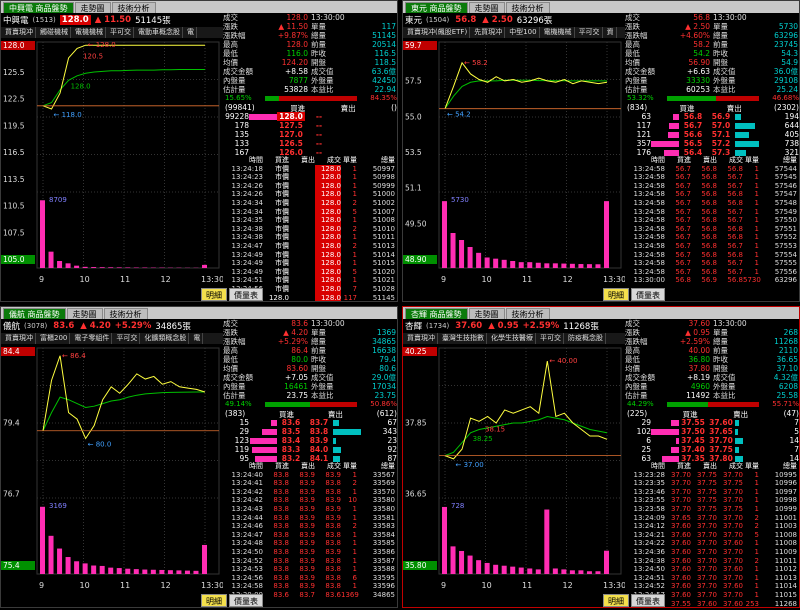 This screenshot has height=610, width=800. Describe the element at coordinates (54, 338) in the screenshot. I see `category-tag: 富櫃200` at that location.